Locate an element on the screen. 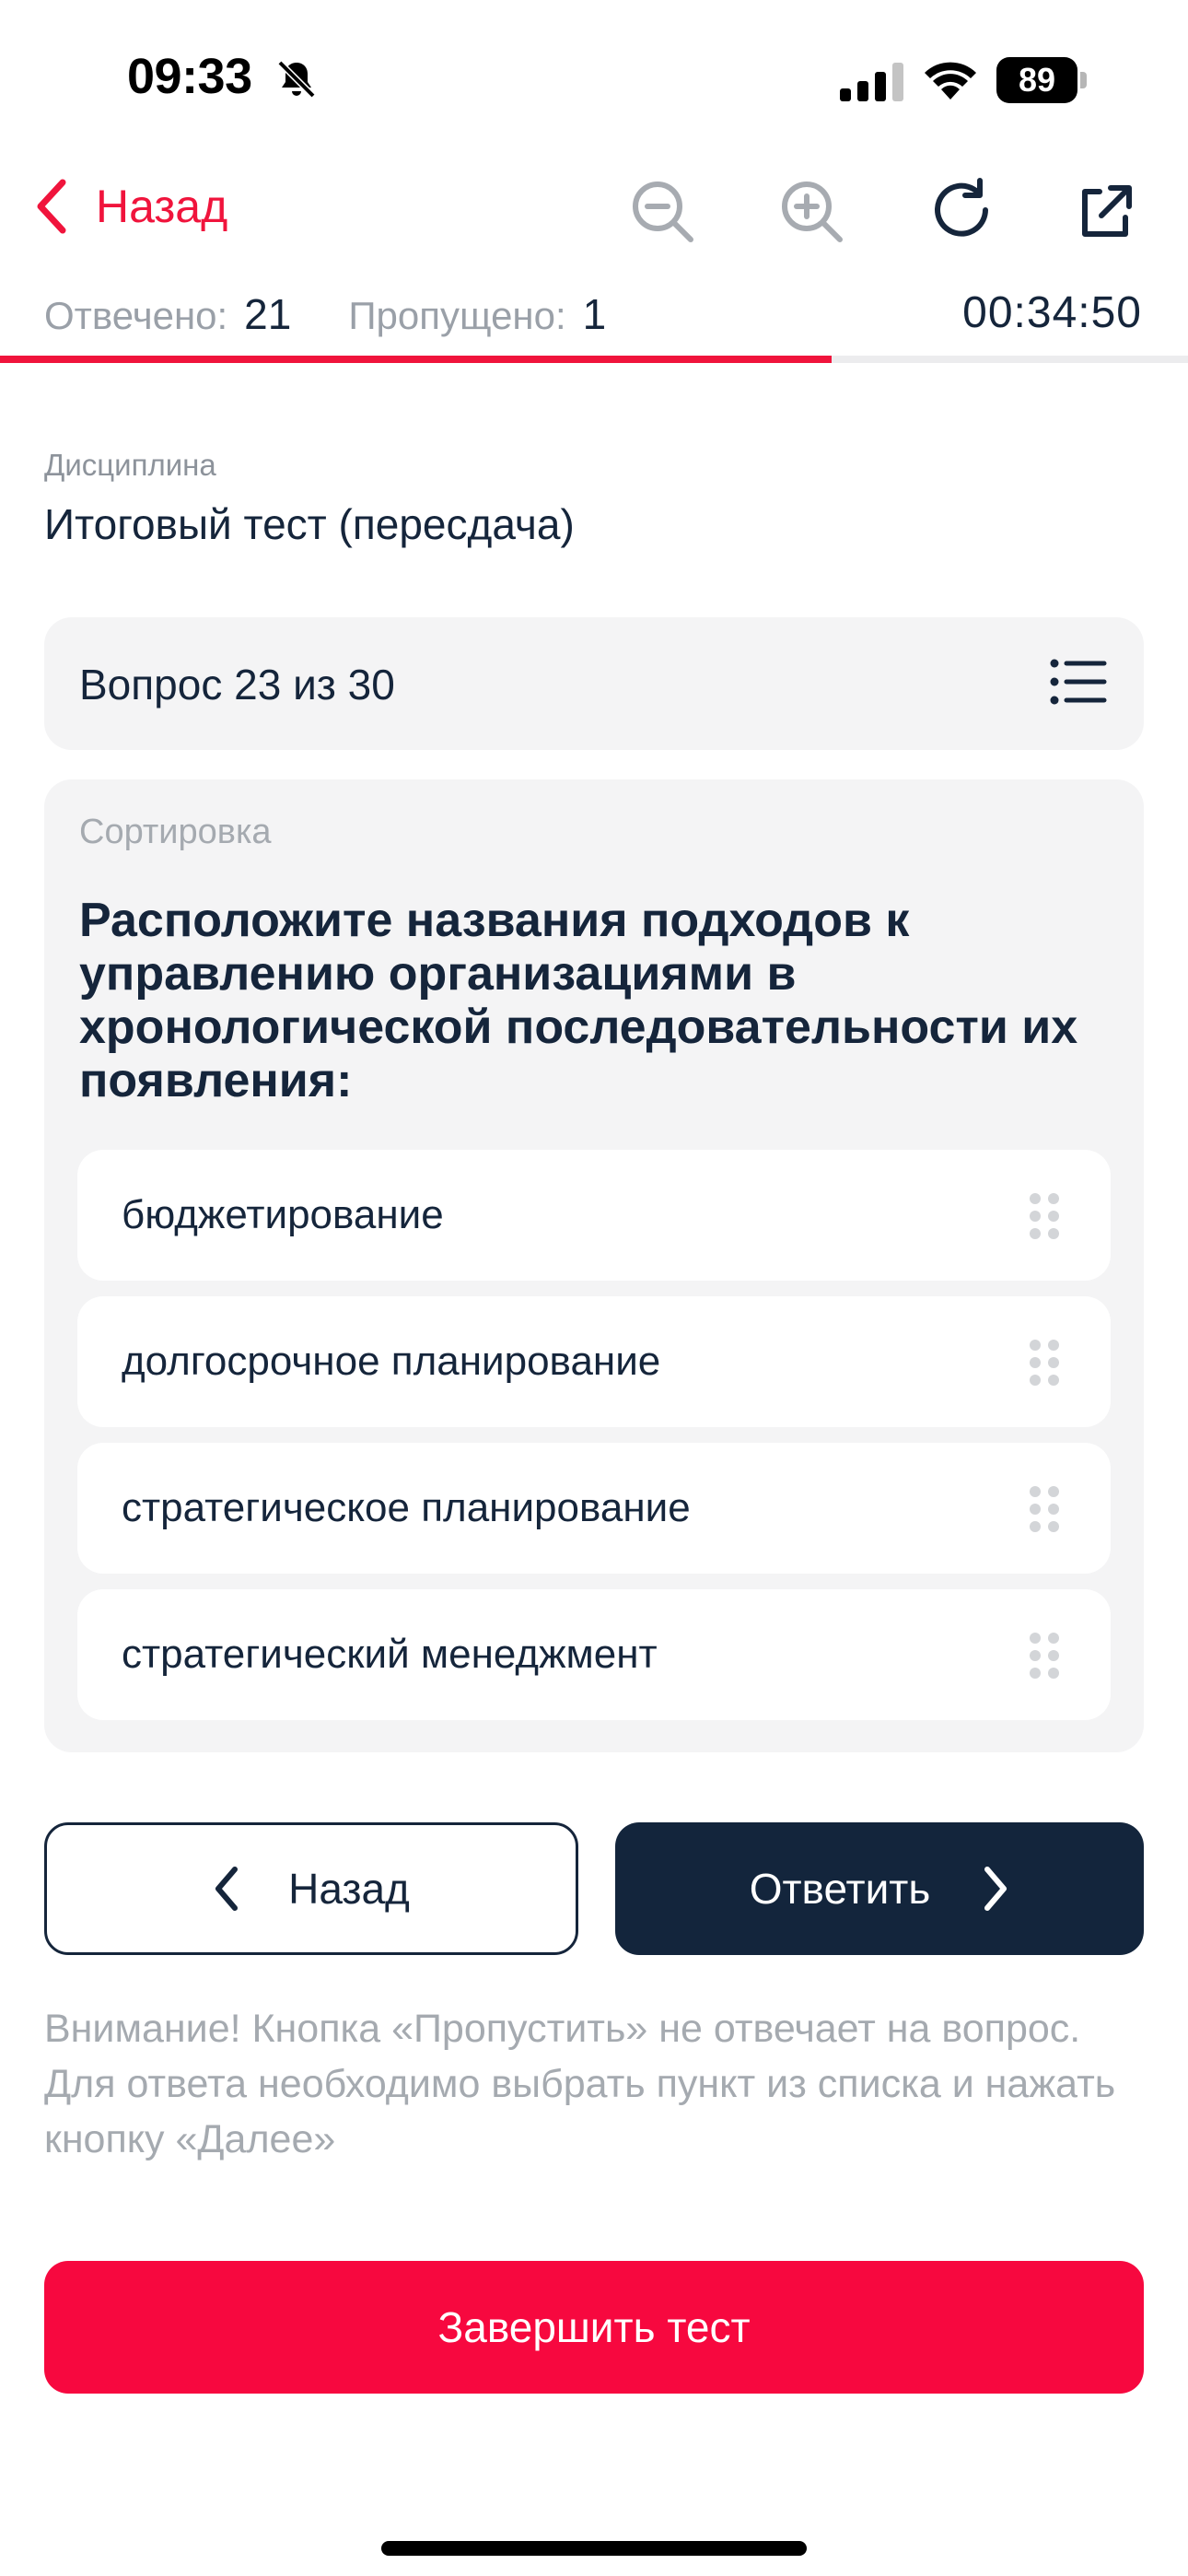  nav-back-link: Назад is located at coordinates (130, 206).